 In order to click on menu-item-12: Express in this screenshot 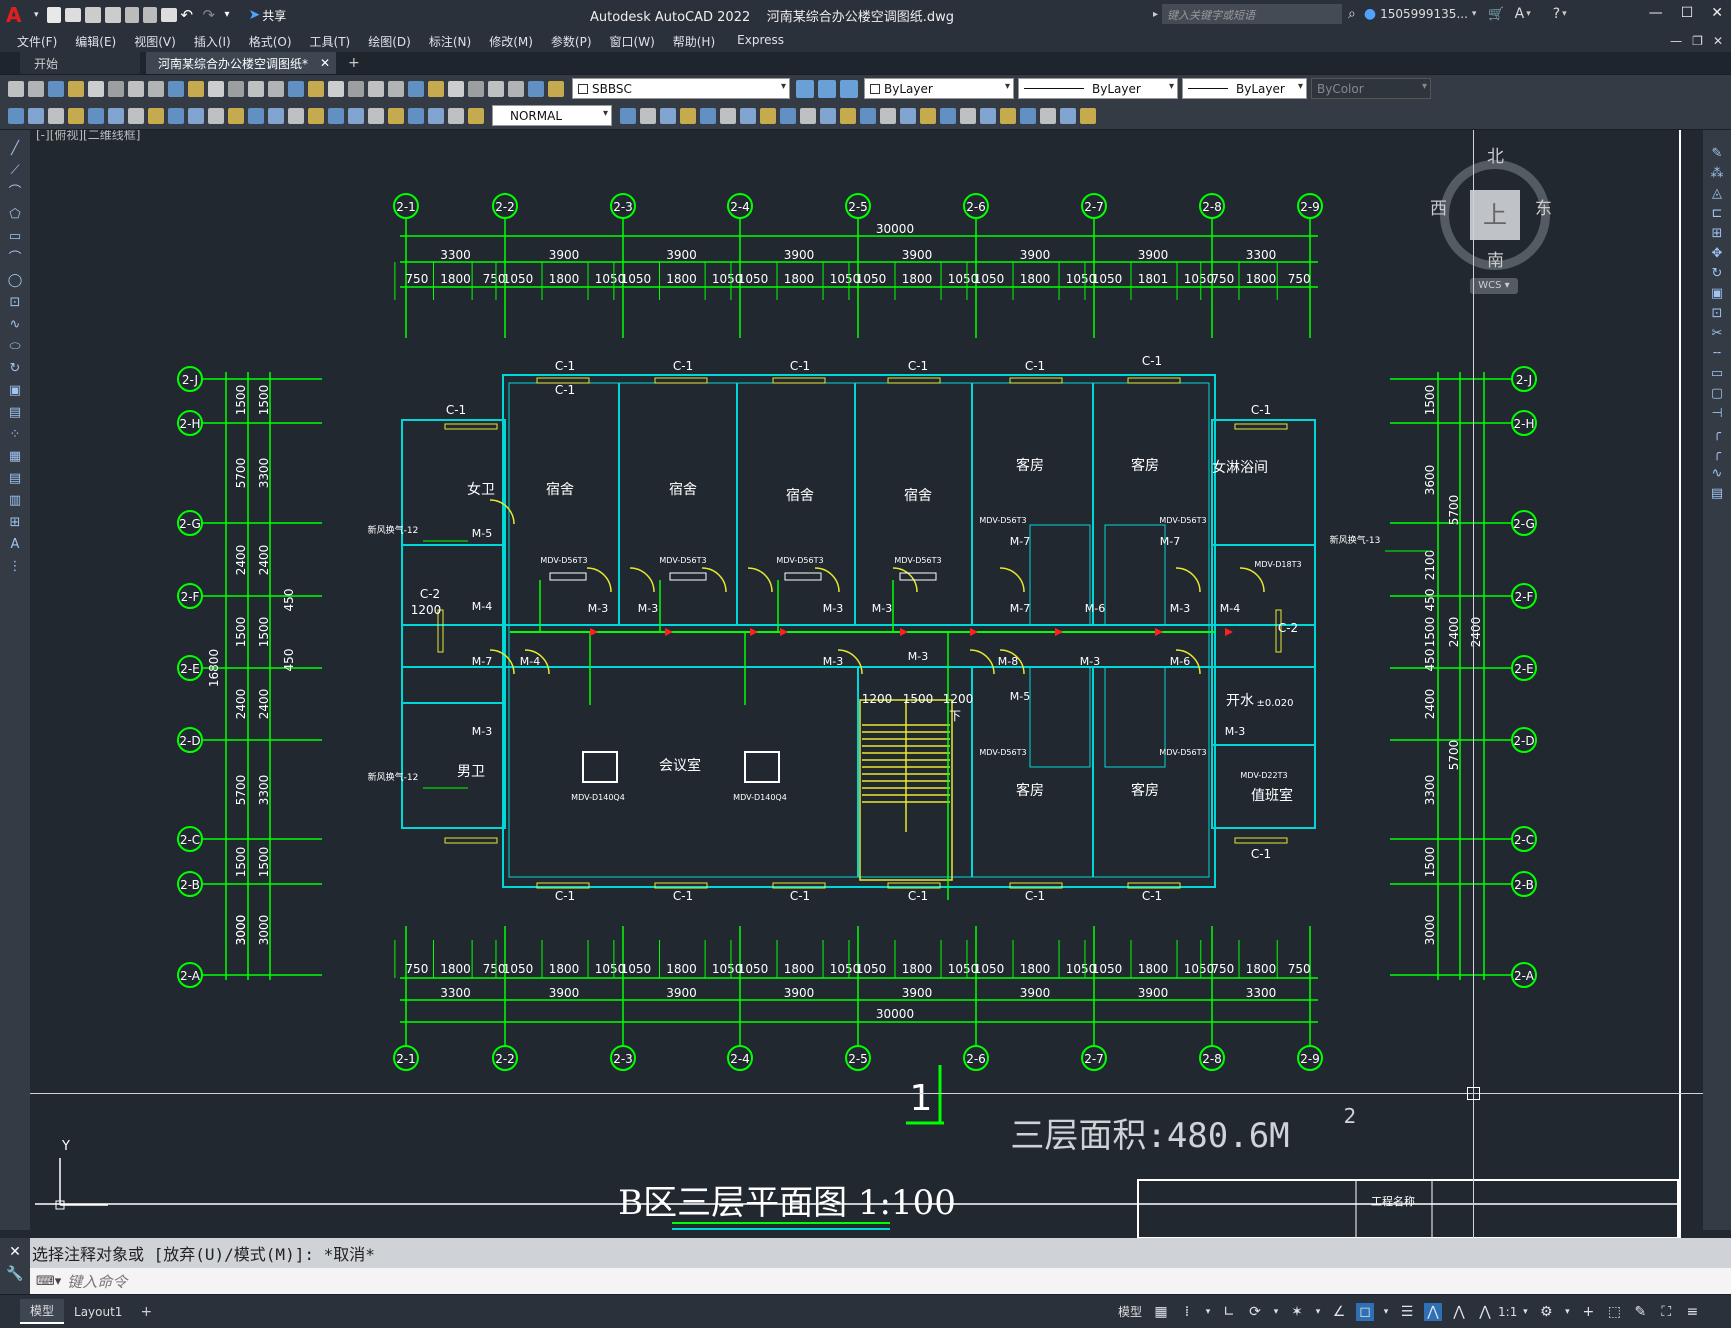, I will do `click(760, 41)`.